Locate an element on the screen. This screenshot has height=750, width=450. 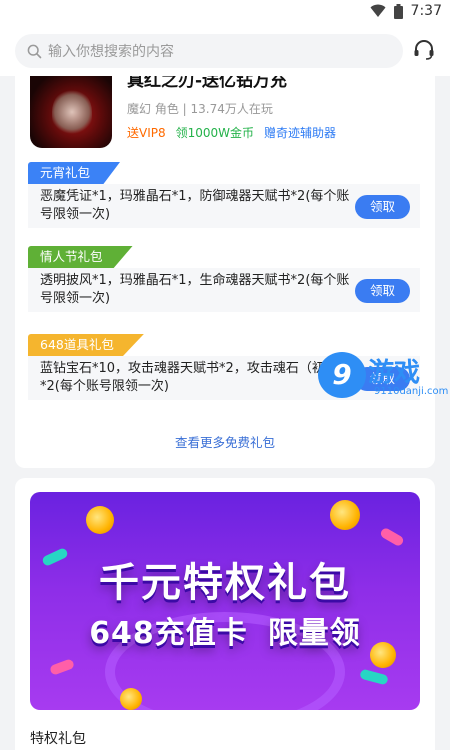
status-bar: 7:37 is located at coordinates (225, 12).